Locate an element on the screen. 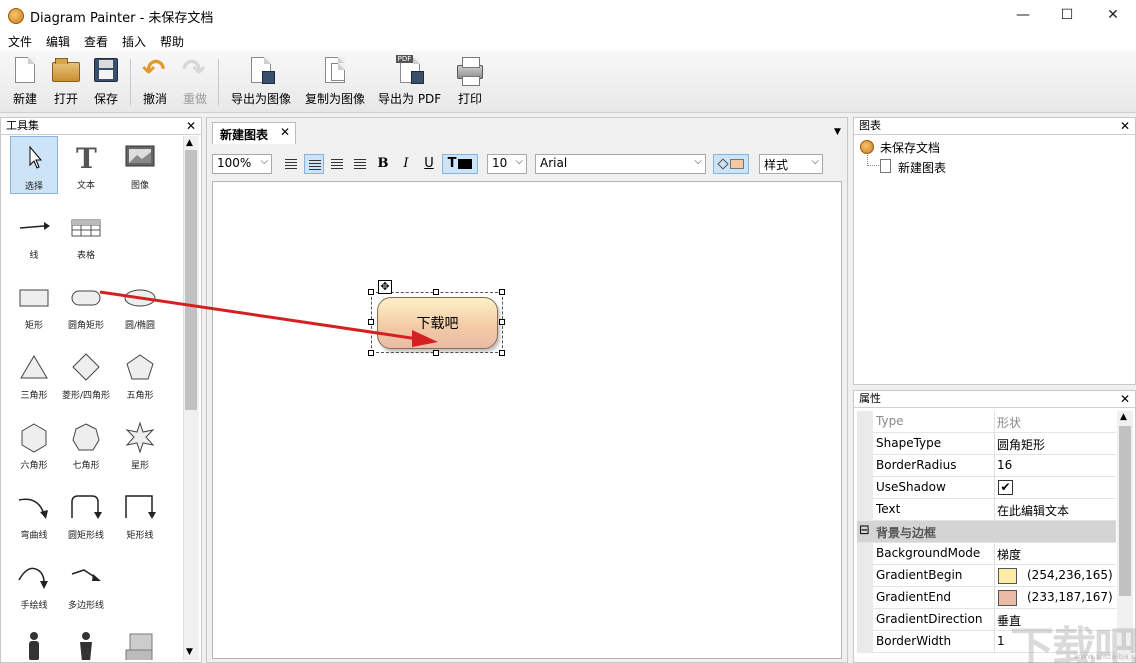 The width and height of the screenshot is (1136, 663). page-icon is located at coordinates (885, 166).